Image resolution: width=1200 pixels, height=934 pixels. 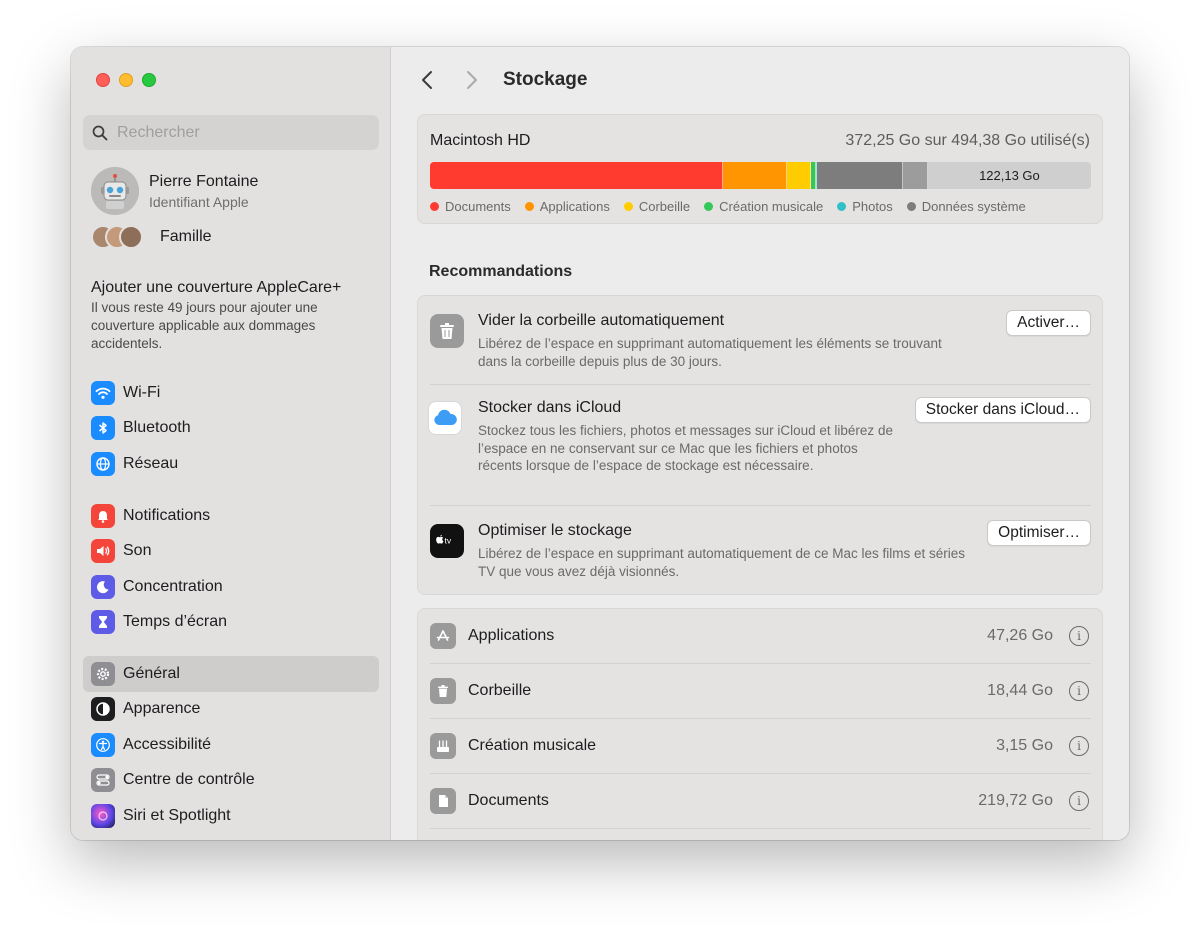 I want to click on sidebar-item-focus: Concentration, so click(x=231, y=587).